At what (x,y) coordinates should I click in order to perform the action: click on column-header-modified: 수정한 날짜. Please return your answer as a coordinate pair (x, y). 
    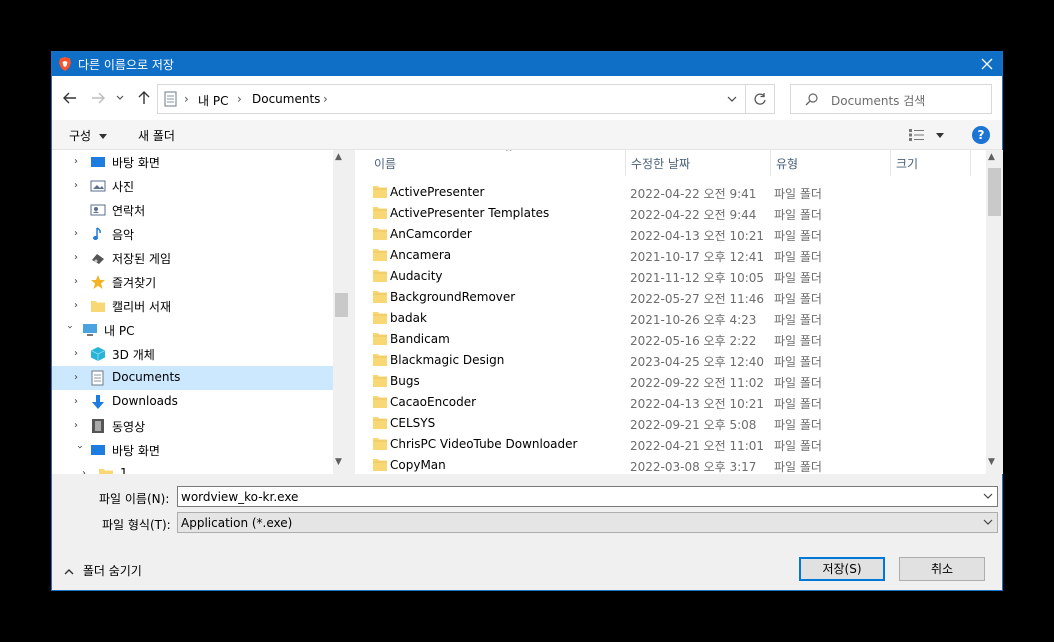
    Looking at the image, I should click on (698, 163).